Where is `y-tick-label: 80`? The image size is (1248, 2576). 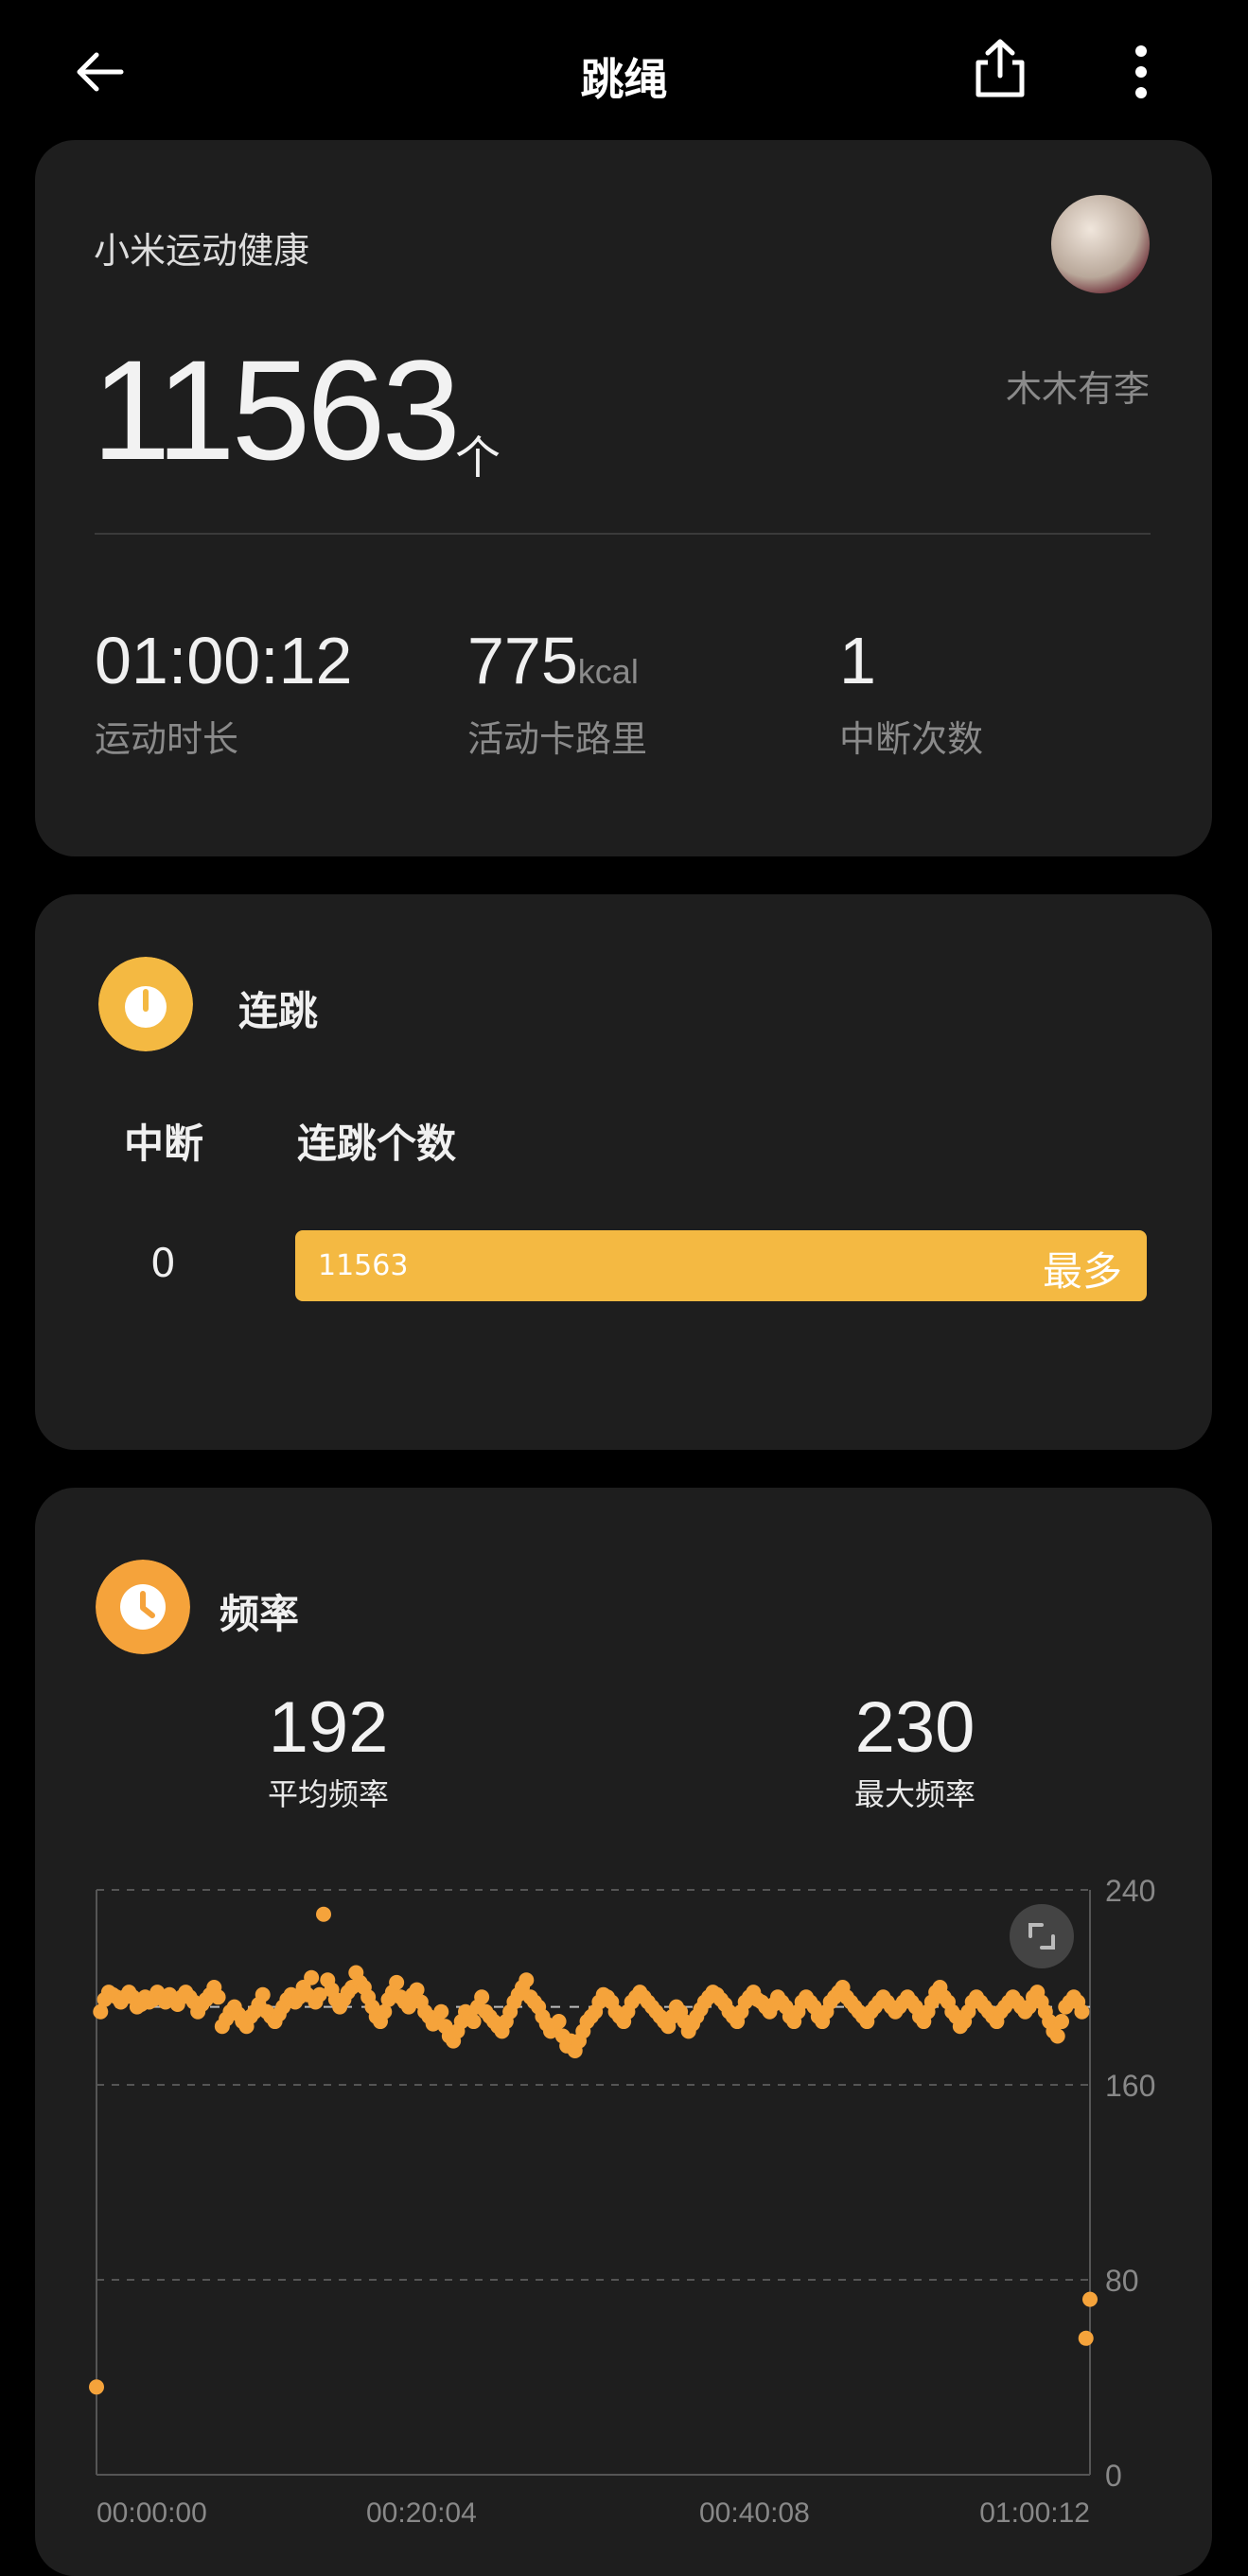 y-tick-label: 80 is located at coordinates (1122, 2281).